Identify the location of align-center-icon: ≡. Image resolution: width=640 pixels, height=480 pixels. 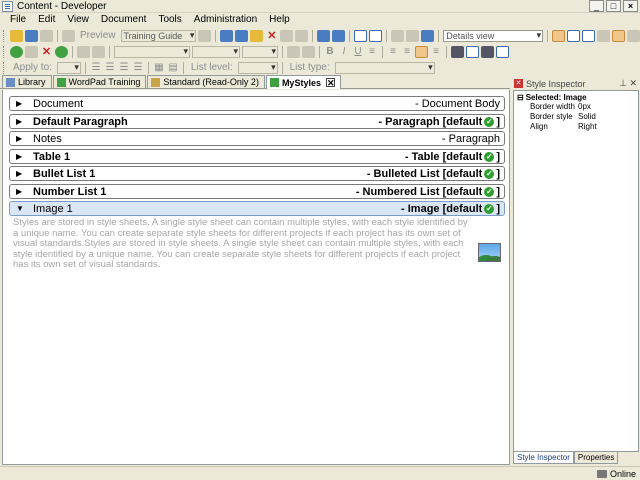
(407, 52).